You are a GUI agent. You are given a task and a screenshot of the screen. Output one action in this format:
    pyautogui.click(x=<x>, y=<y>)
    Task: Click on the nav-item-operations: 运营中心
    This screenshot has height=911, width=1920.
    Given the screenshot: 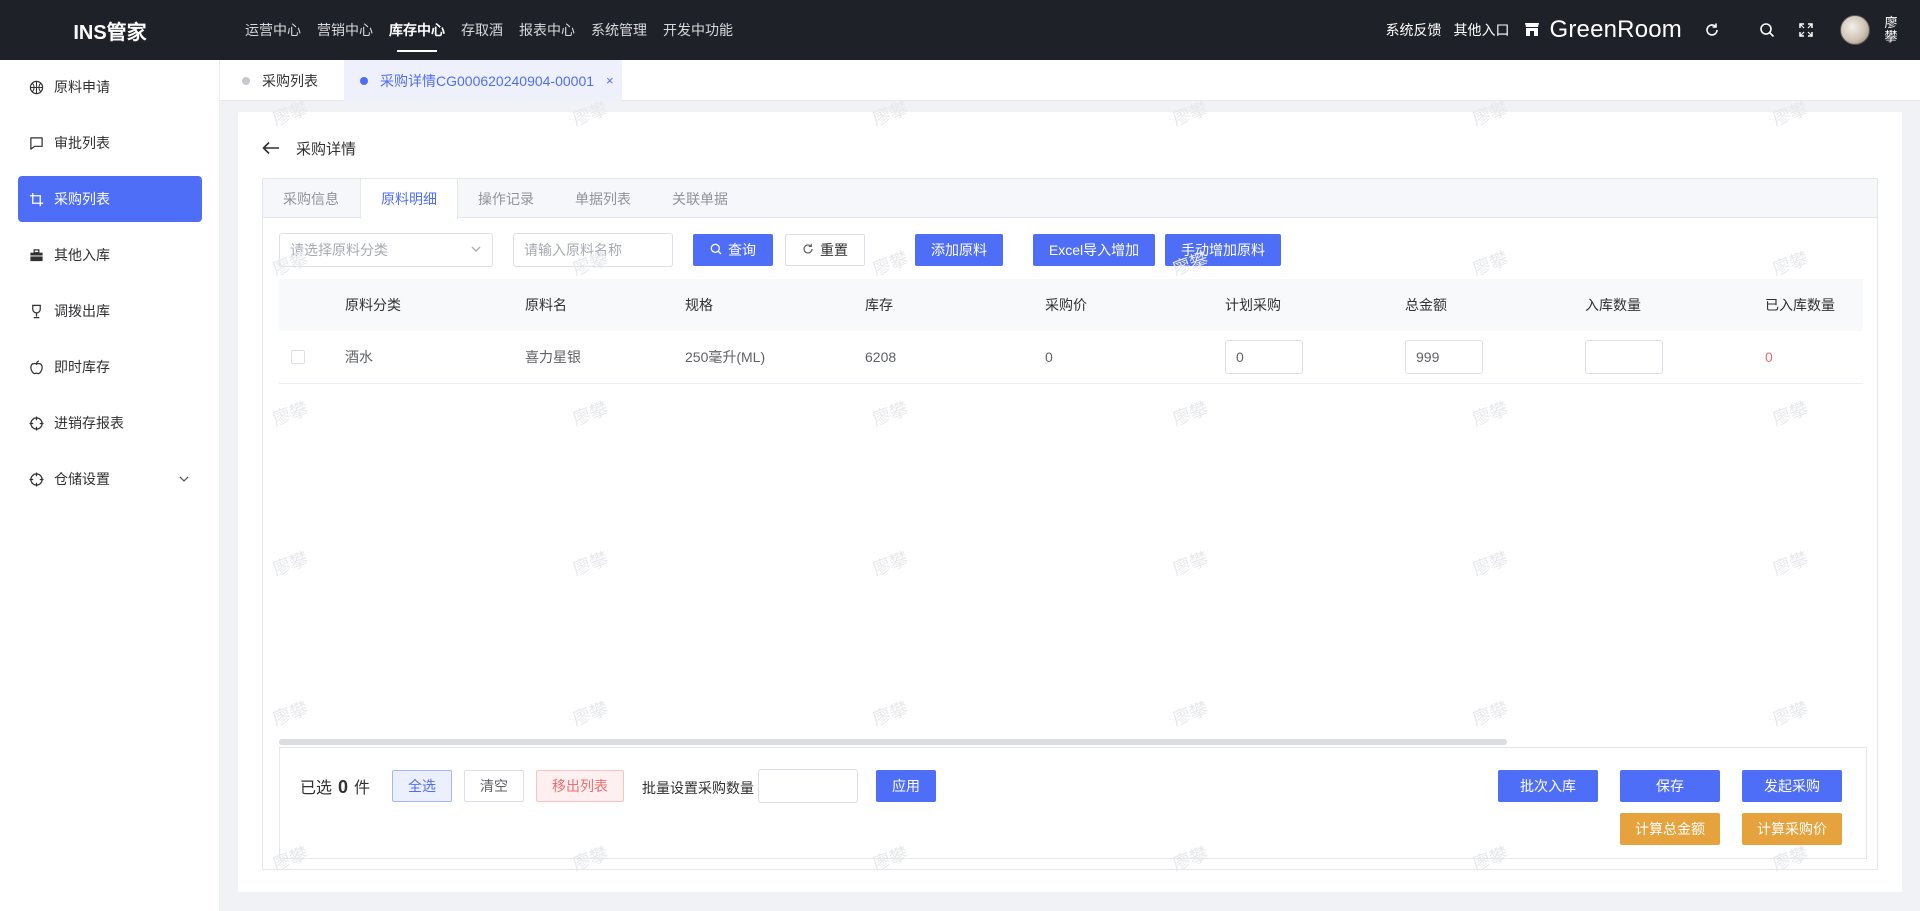 What is the action you would take?
    pyautogui.click(x=273, y=30)
    